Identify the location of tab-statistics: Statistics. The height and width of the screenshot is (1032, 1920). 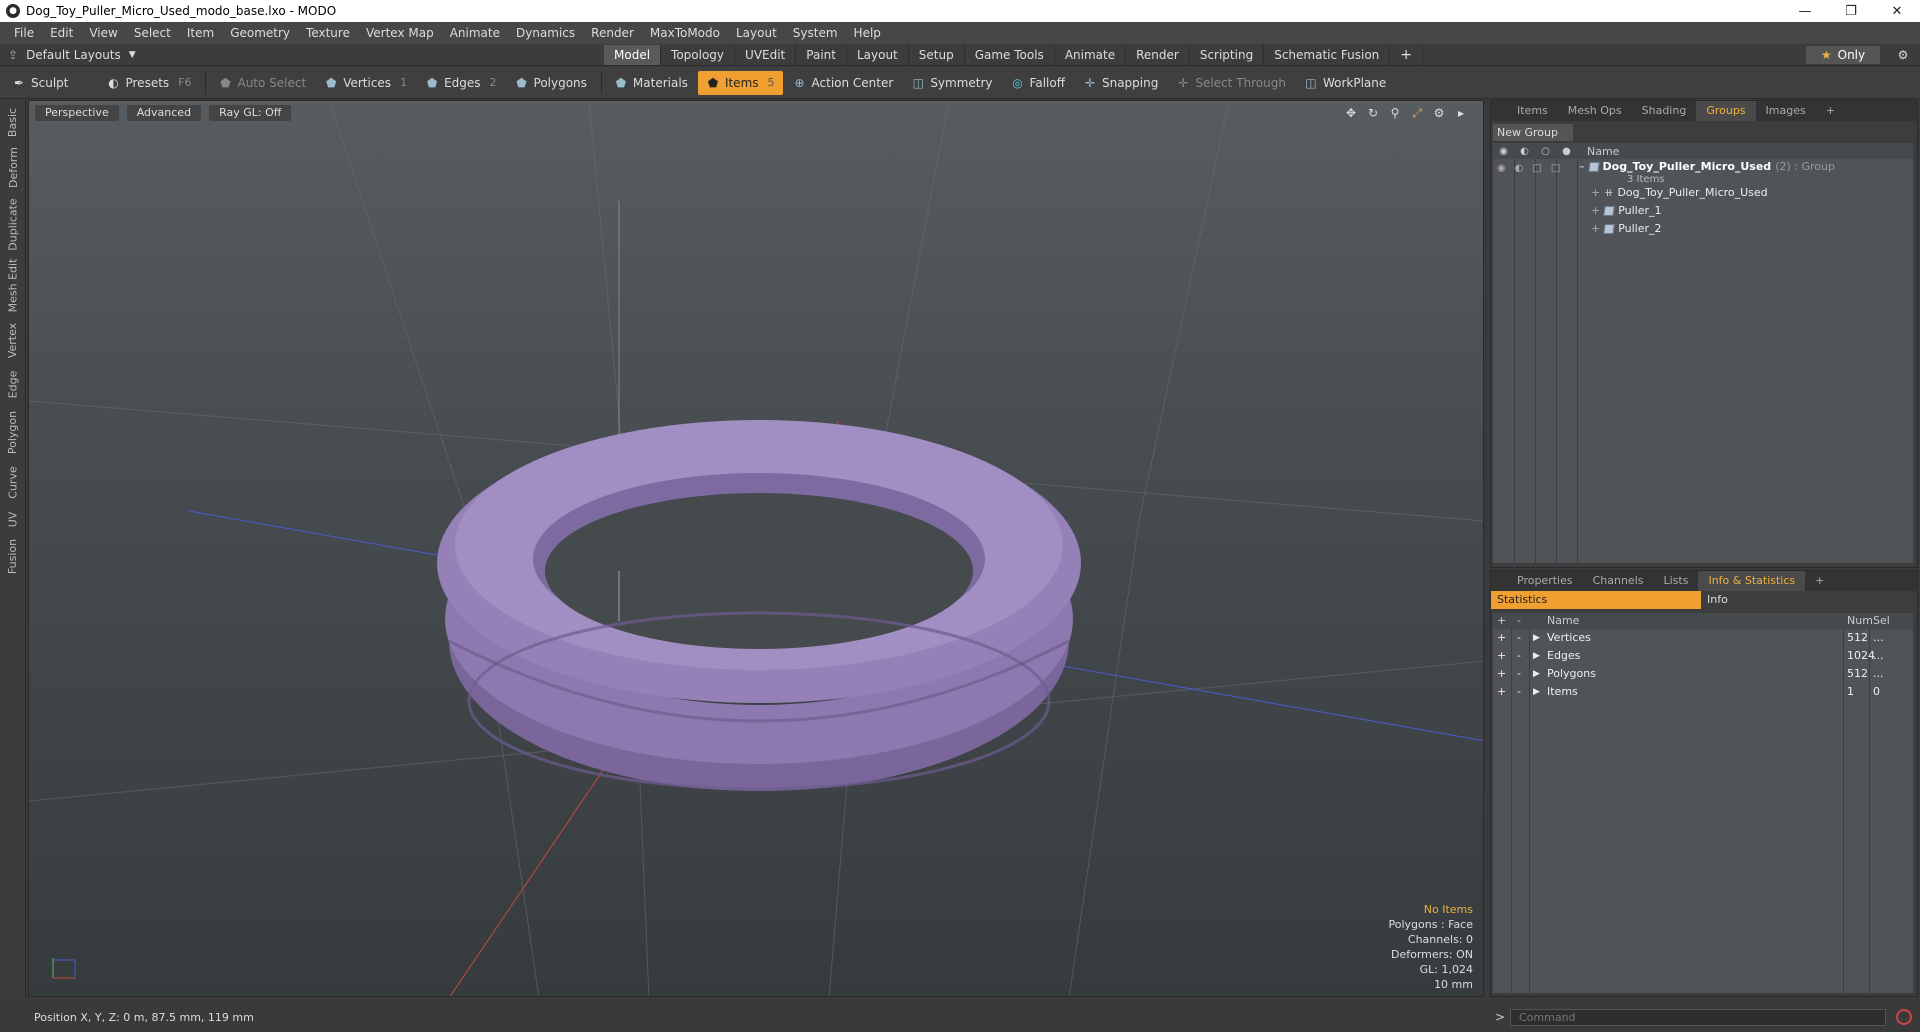
(1596, 600).